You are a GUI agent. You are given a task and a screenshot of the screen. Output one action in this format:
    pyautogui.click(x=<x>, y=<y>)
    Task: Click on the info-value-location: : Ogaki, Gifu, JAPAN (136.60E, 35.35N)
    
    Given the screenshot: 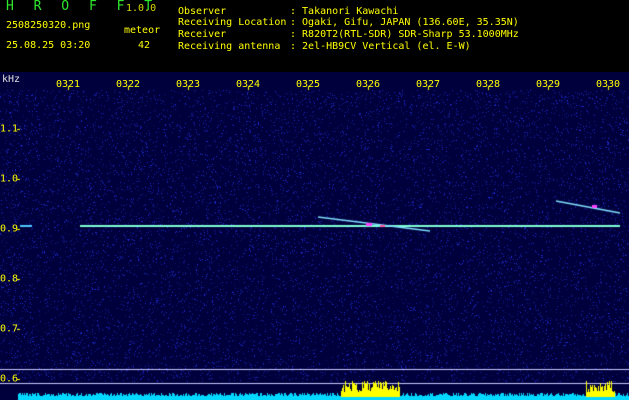 What is the action you would take?
    pyautogui.click(x=404, y=22)
    